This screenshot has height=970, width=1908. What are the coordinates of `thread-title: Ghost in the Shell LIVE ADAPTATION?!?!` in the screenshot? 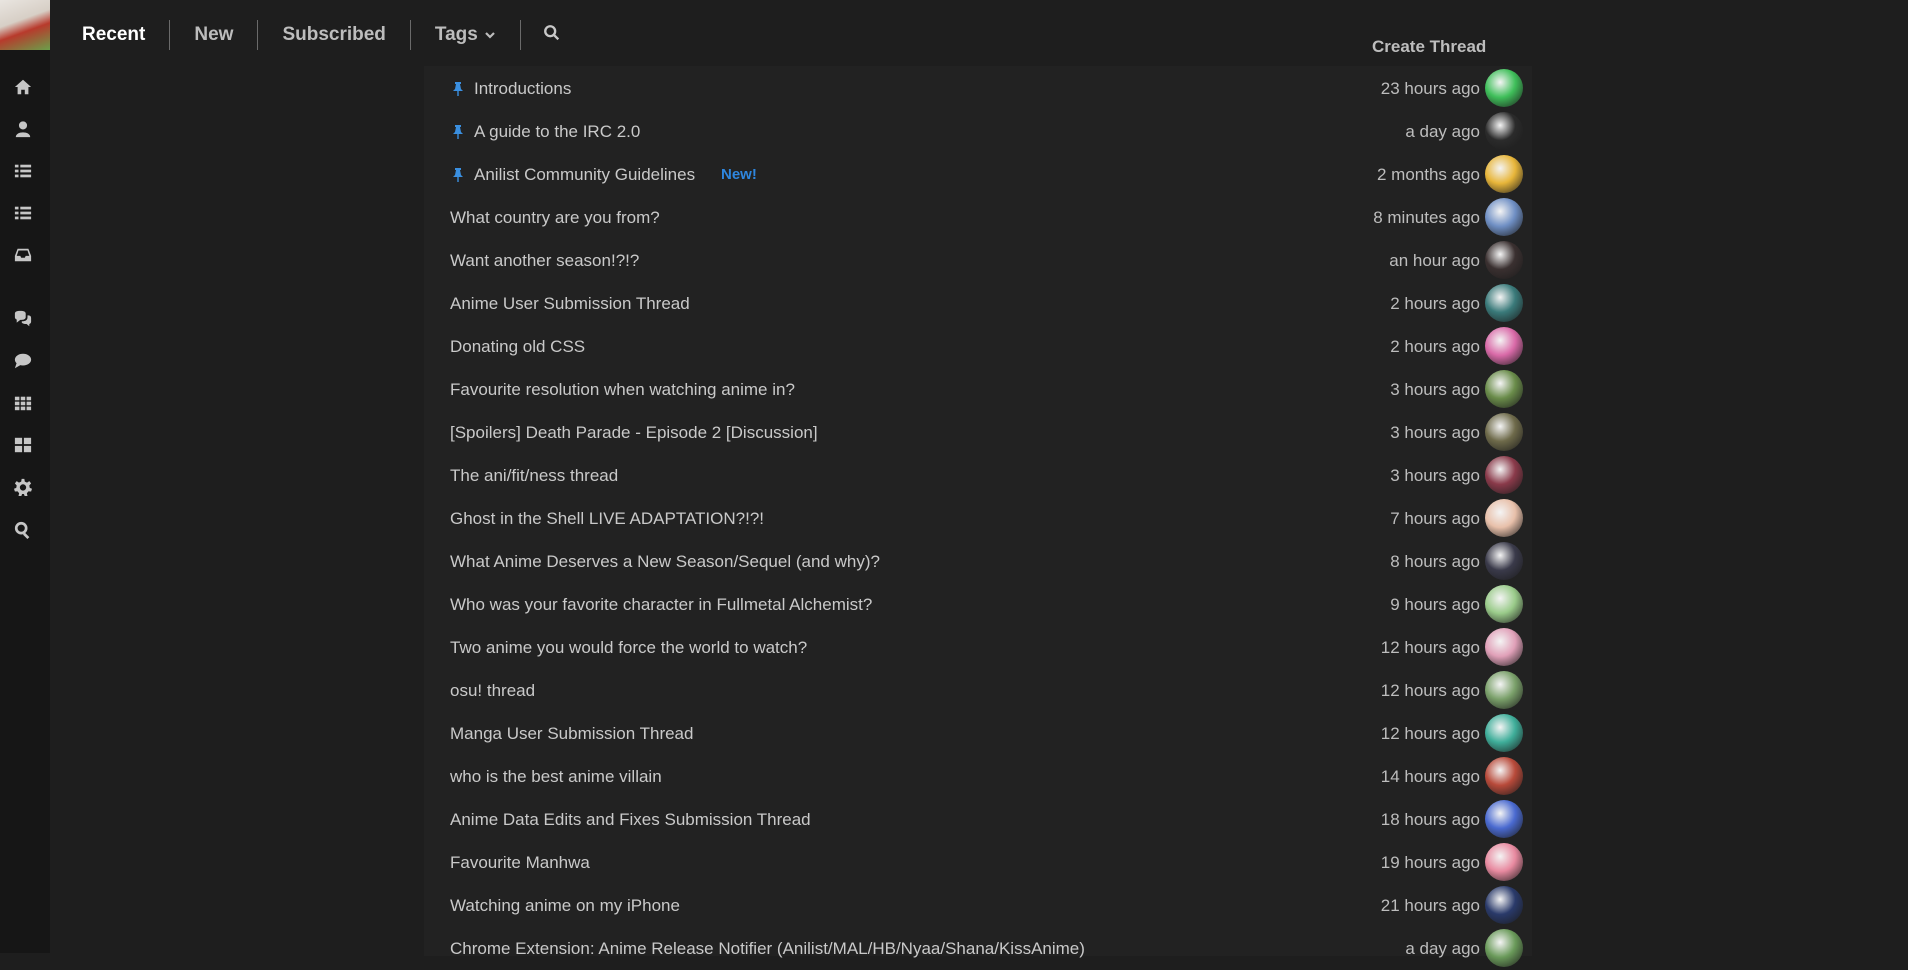 It's located at (607, 519).